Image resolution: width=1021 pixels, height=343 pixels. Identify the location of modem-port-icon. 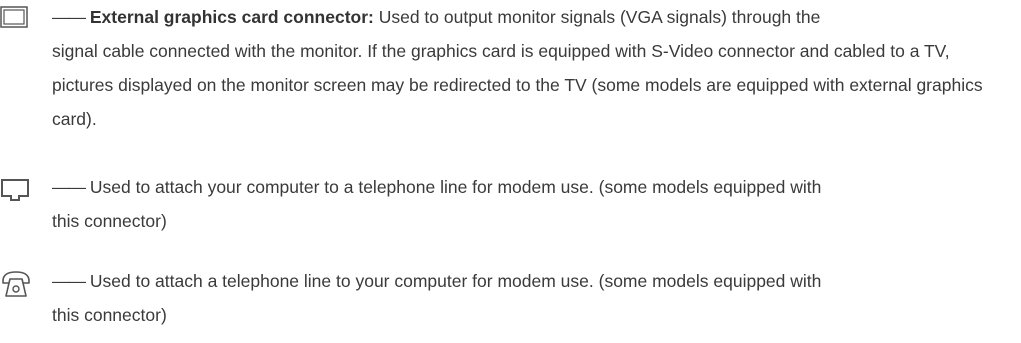
(20, 198).